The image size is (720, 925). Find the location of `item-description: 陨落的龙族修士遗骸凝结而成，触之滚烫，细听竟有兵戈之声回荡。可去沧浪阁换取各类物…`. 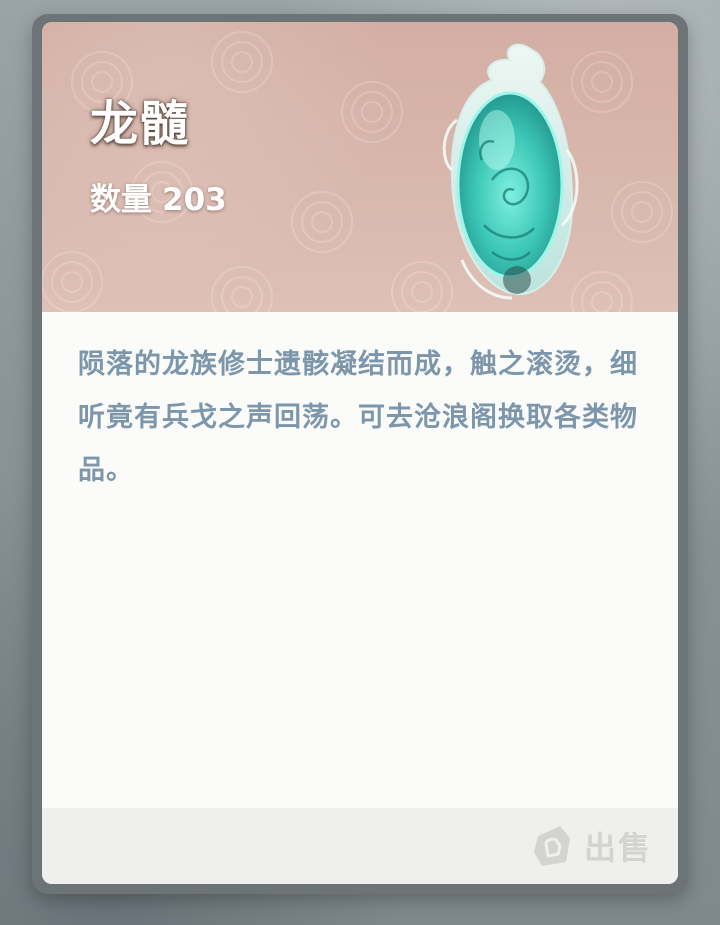

item-description: 陨落的龙族修士遗骸凝结而成，触之滚烫，细听竟有兵戈之声回荡。可去沧浪阁换取各类物… is located at coordinates (358, 417).